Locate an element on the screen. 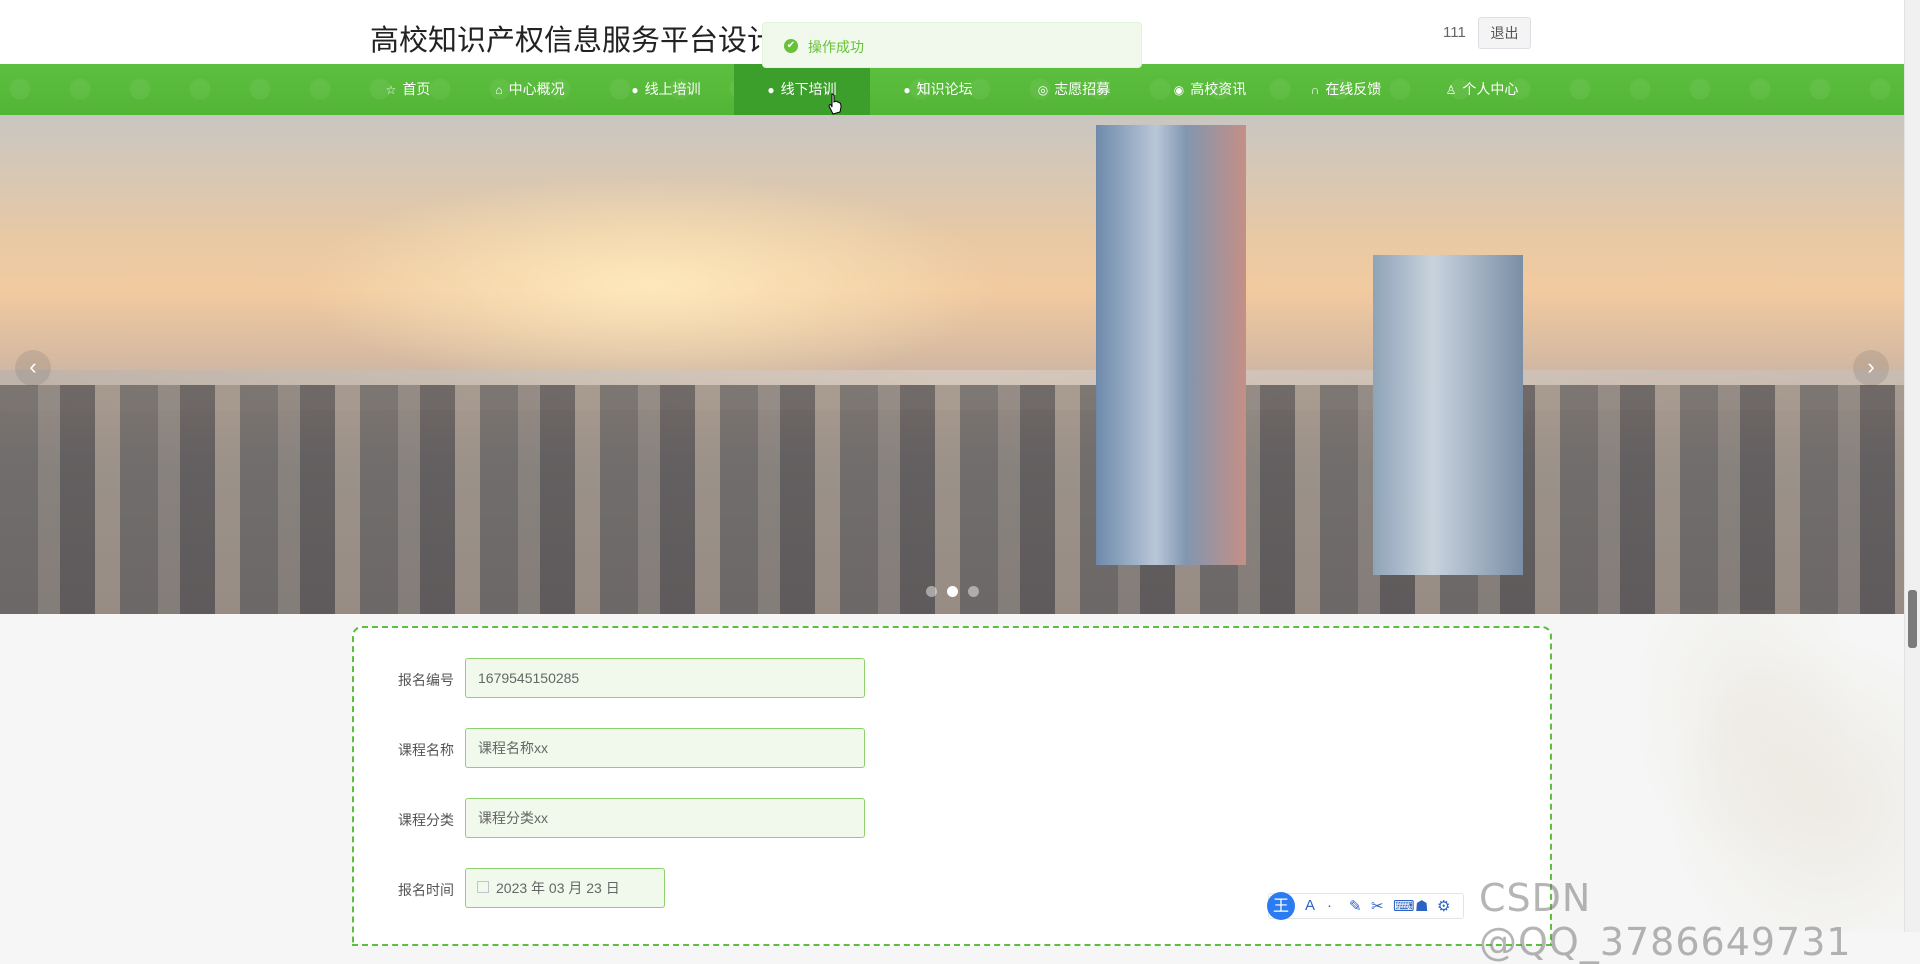  nav-label: 高校资讯 is located at coordinates (1218, 89).